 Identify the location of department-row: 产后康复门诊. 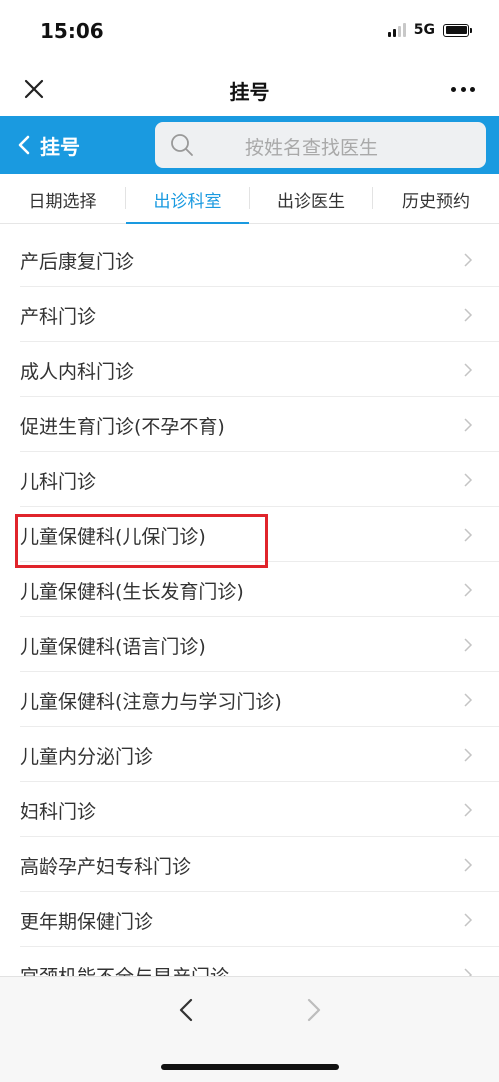
(249, 259).